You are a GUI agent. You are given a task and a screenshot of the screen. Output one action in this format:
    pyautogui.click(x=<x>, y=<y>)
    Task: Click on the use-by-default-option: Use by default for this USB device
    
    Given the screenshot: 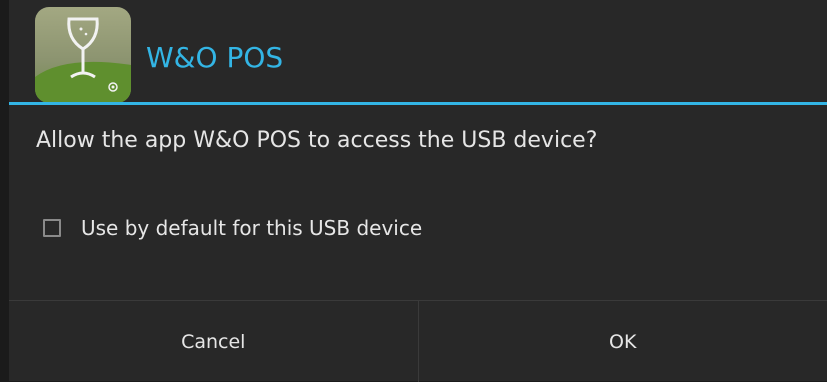 What is the action you would take?
    pyautogui.click(x=232, y=228)
    